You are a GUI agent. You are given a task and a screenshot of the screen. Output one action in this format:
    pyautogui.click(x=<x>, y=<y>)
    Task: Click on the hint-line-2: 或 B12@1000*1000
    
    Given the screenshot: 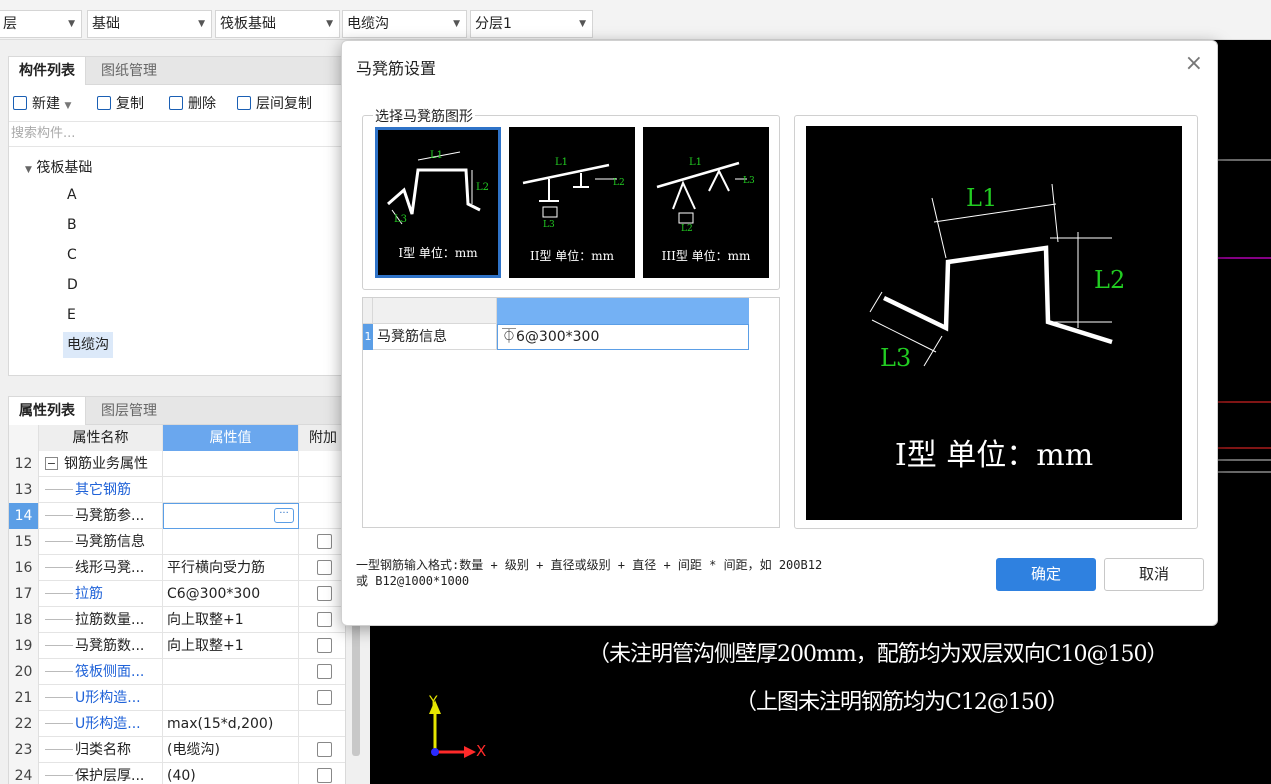 What is the action you would take?
    pyautogui.click(x=413, y=581)
    